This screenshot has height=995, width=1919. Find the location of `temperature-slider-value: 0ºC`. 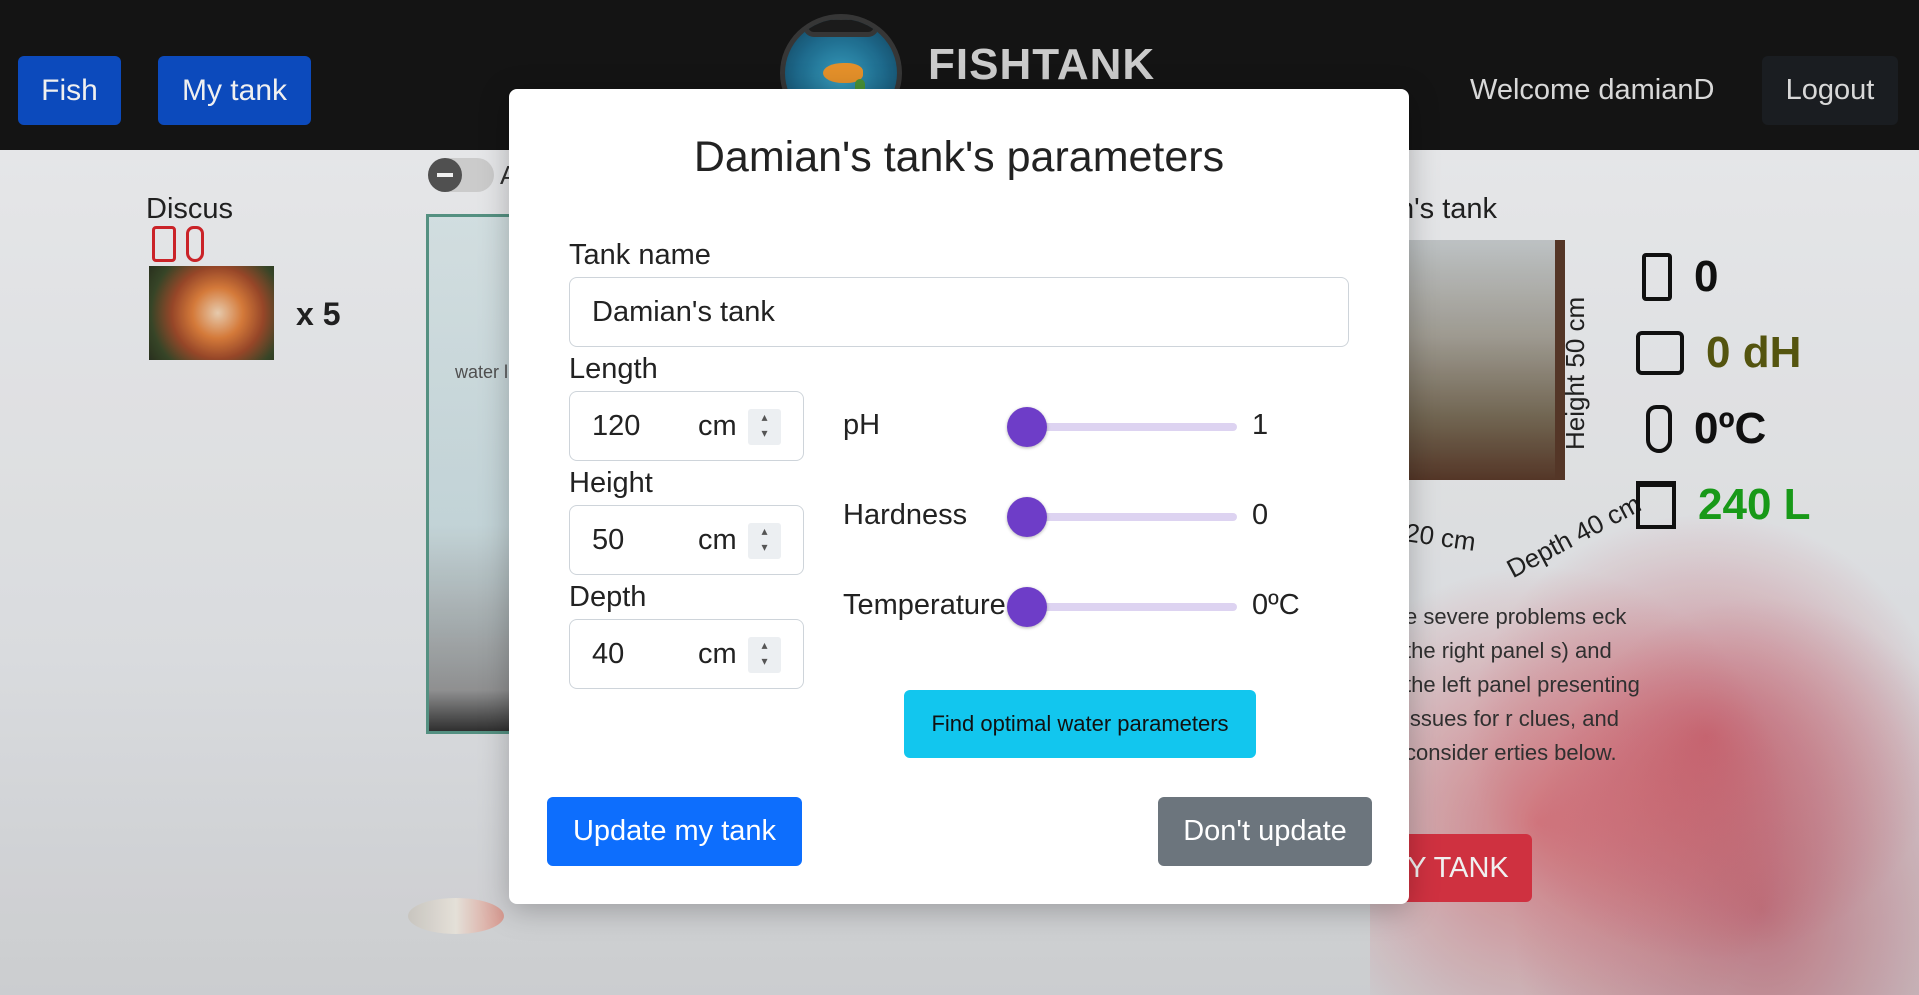

temperature-slider-value: 0ºC is located at coordinates (1276, 605).